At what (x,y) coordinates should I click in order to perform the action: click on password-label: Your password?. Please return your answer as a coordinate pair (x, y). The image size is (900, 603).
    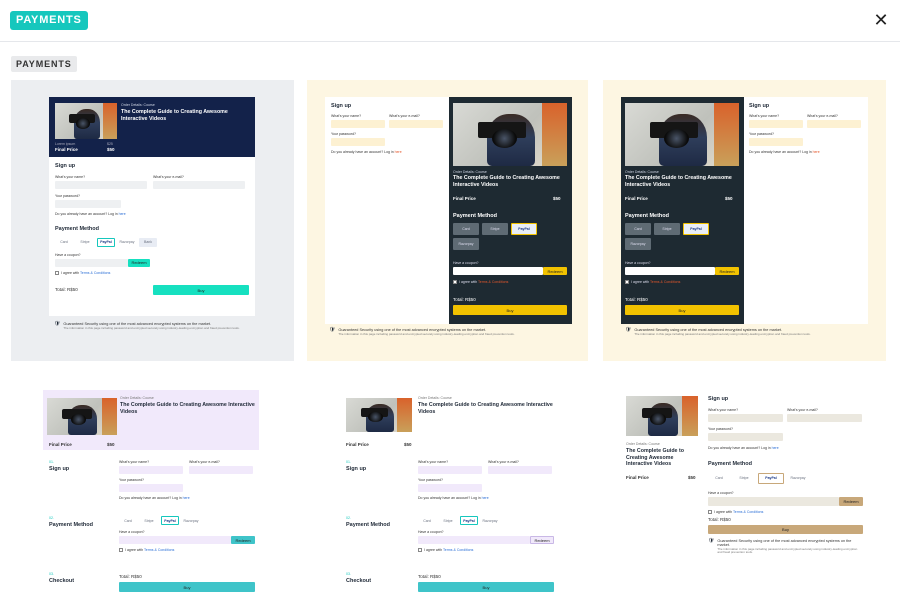
    Looking at the image, I should click on (343, 133).